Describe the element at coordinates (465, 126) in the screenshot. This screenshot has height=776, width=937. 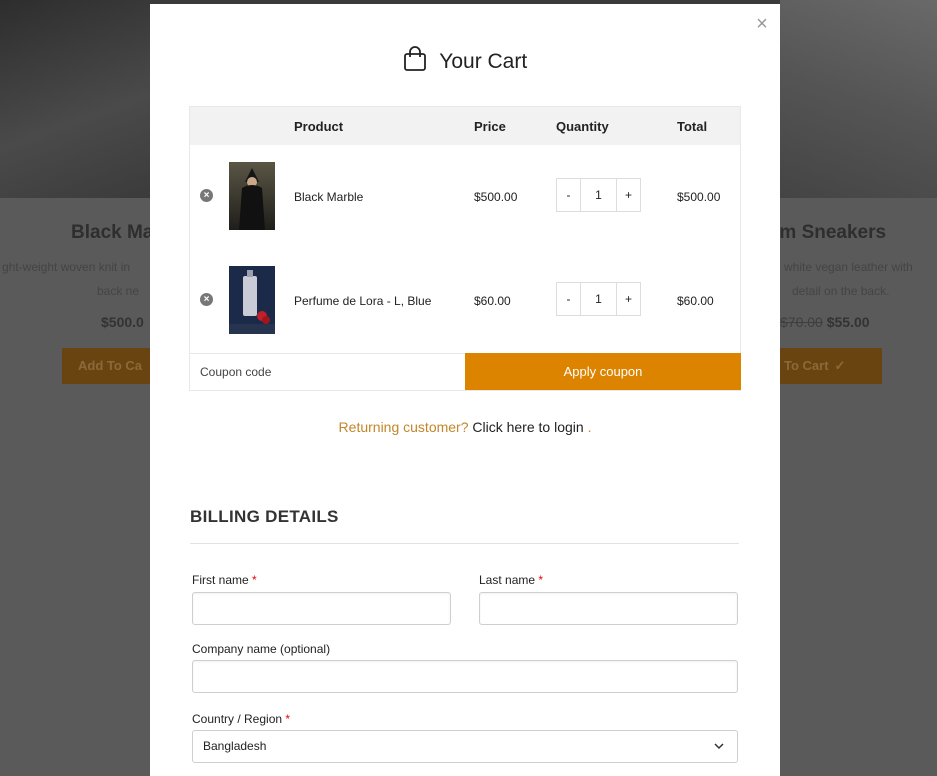
I see `cart-table-header: Product Price Quantity Total` at that location.